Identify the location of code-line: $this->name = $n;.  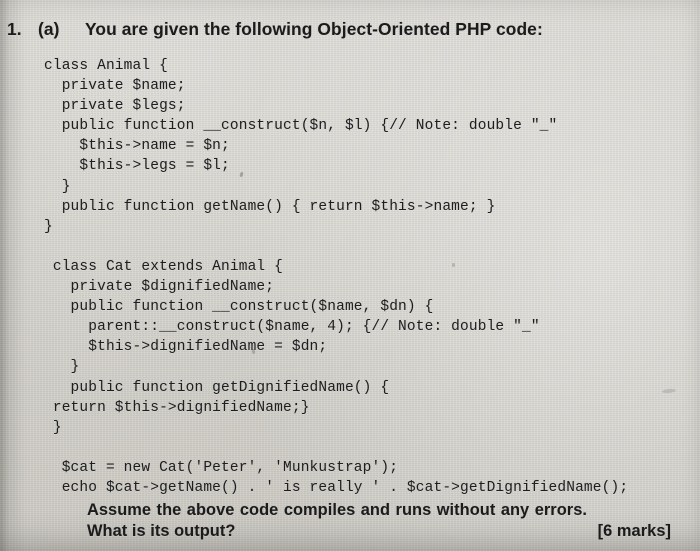
(137, 146).